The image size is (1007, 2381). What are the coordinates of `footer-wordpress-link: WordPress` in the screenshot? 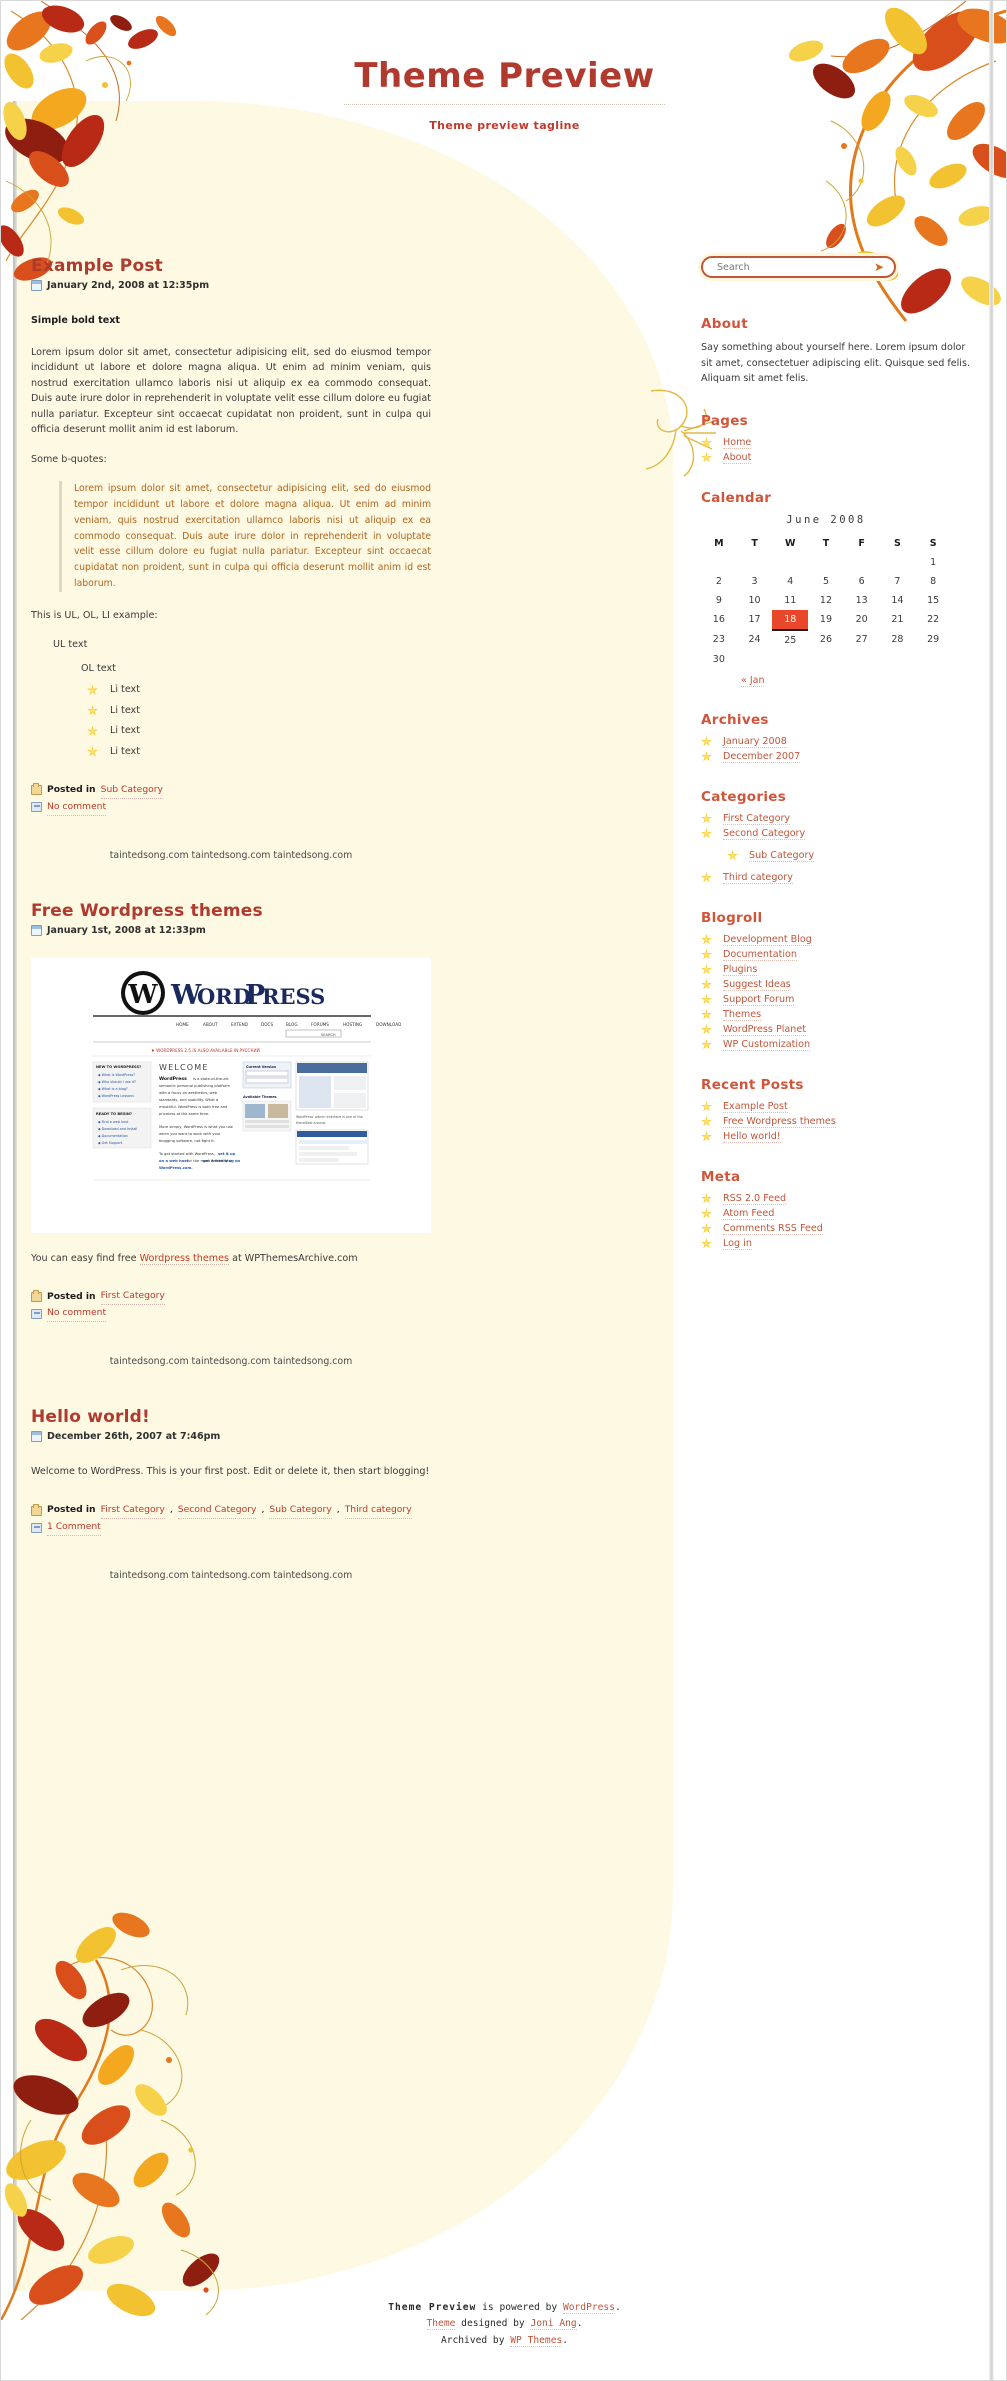 It's located at (588, 2307).